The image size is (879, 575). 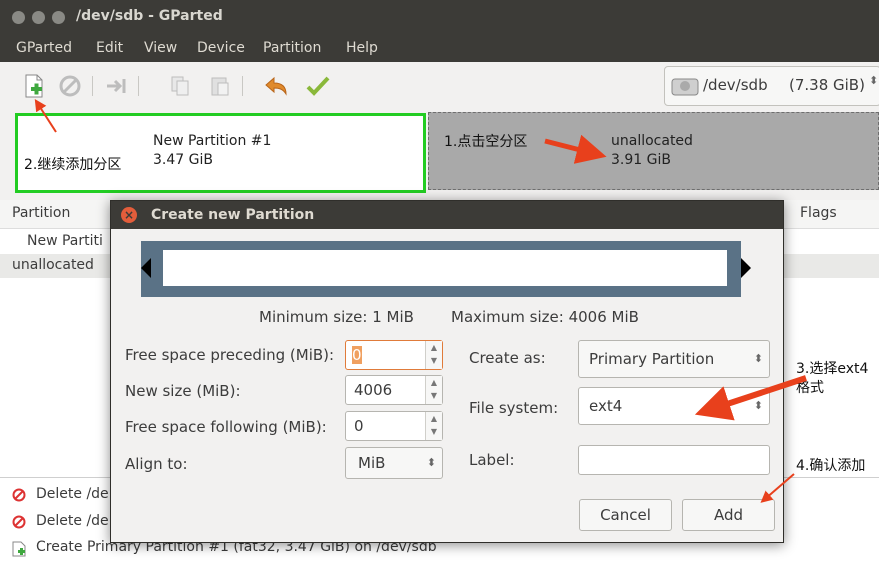 What do you see at coordinates (777, 488) in the screenshot?
I see `arrow-step4-icon` at bounding box center [777, 488].